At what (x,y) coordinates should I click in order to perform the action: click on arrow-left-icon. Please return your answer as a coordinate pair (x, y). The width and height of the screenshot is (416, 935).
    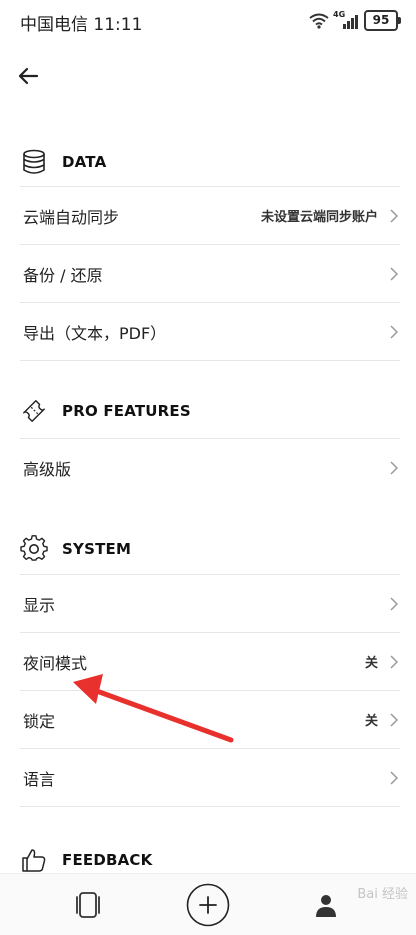
    Looking at the image, I should click on (28, 76).